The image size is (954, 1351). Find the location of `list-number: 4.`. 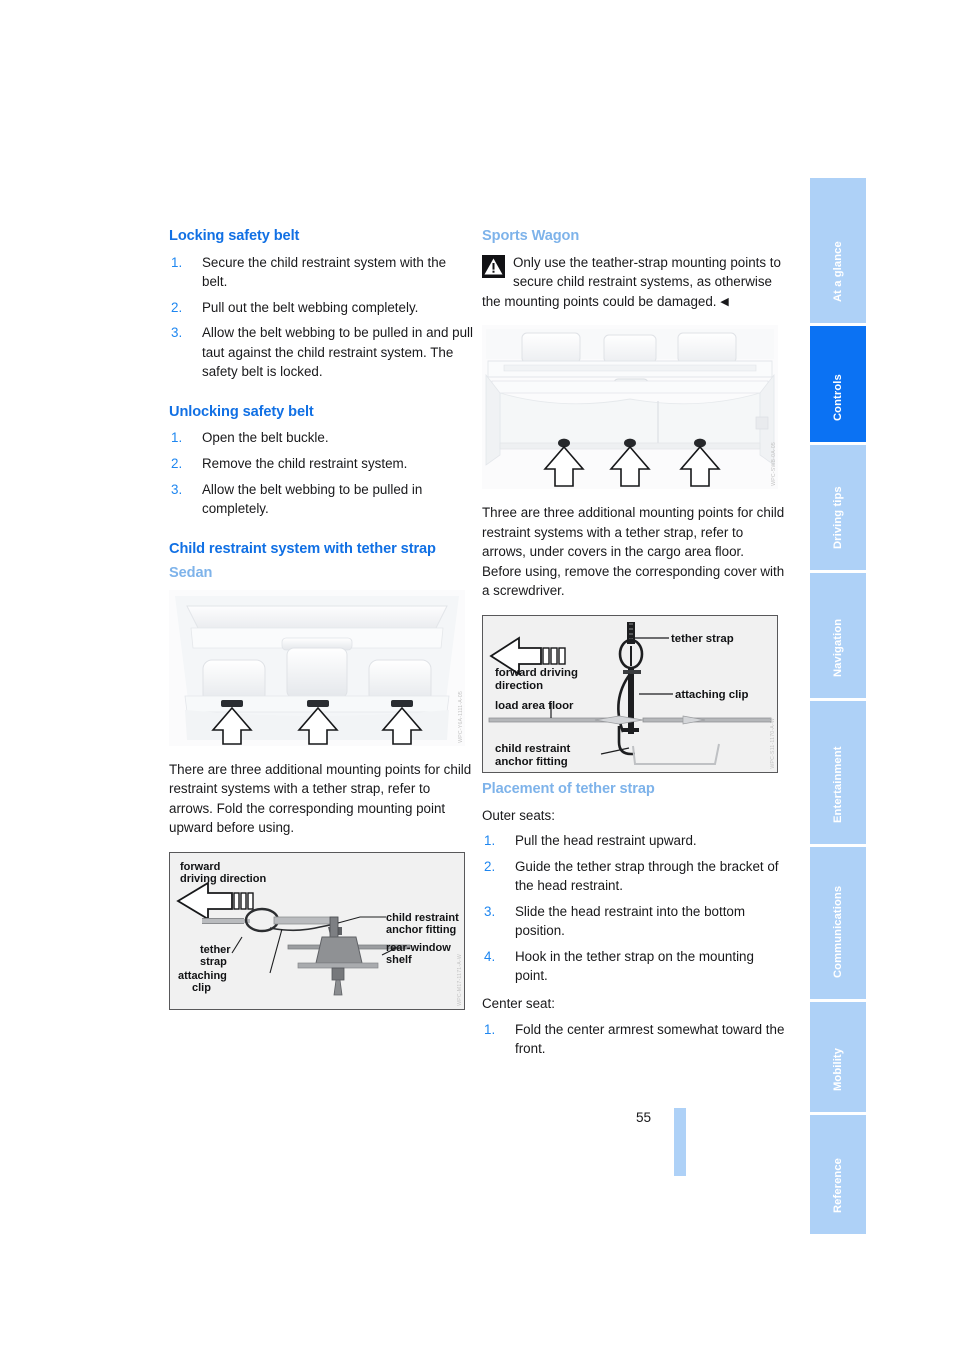

list-number: 4. is located at coordinates (490, 956).